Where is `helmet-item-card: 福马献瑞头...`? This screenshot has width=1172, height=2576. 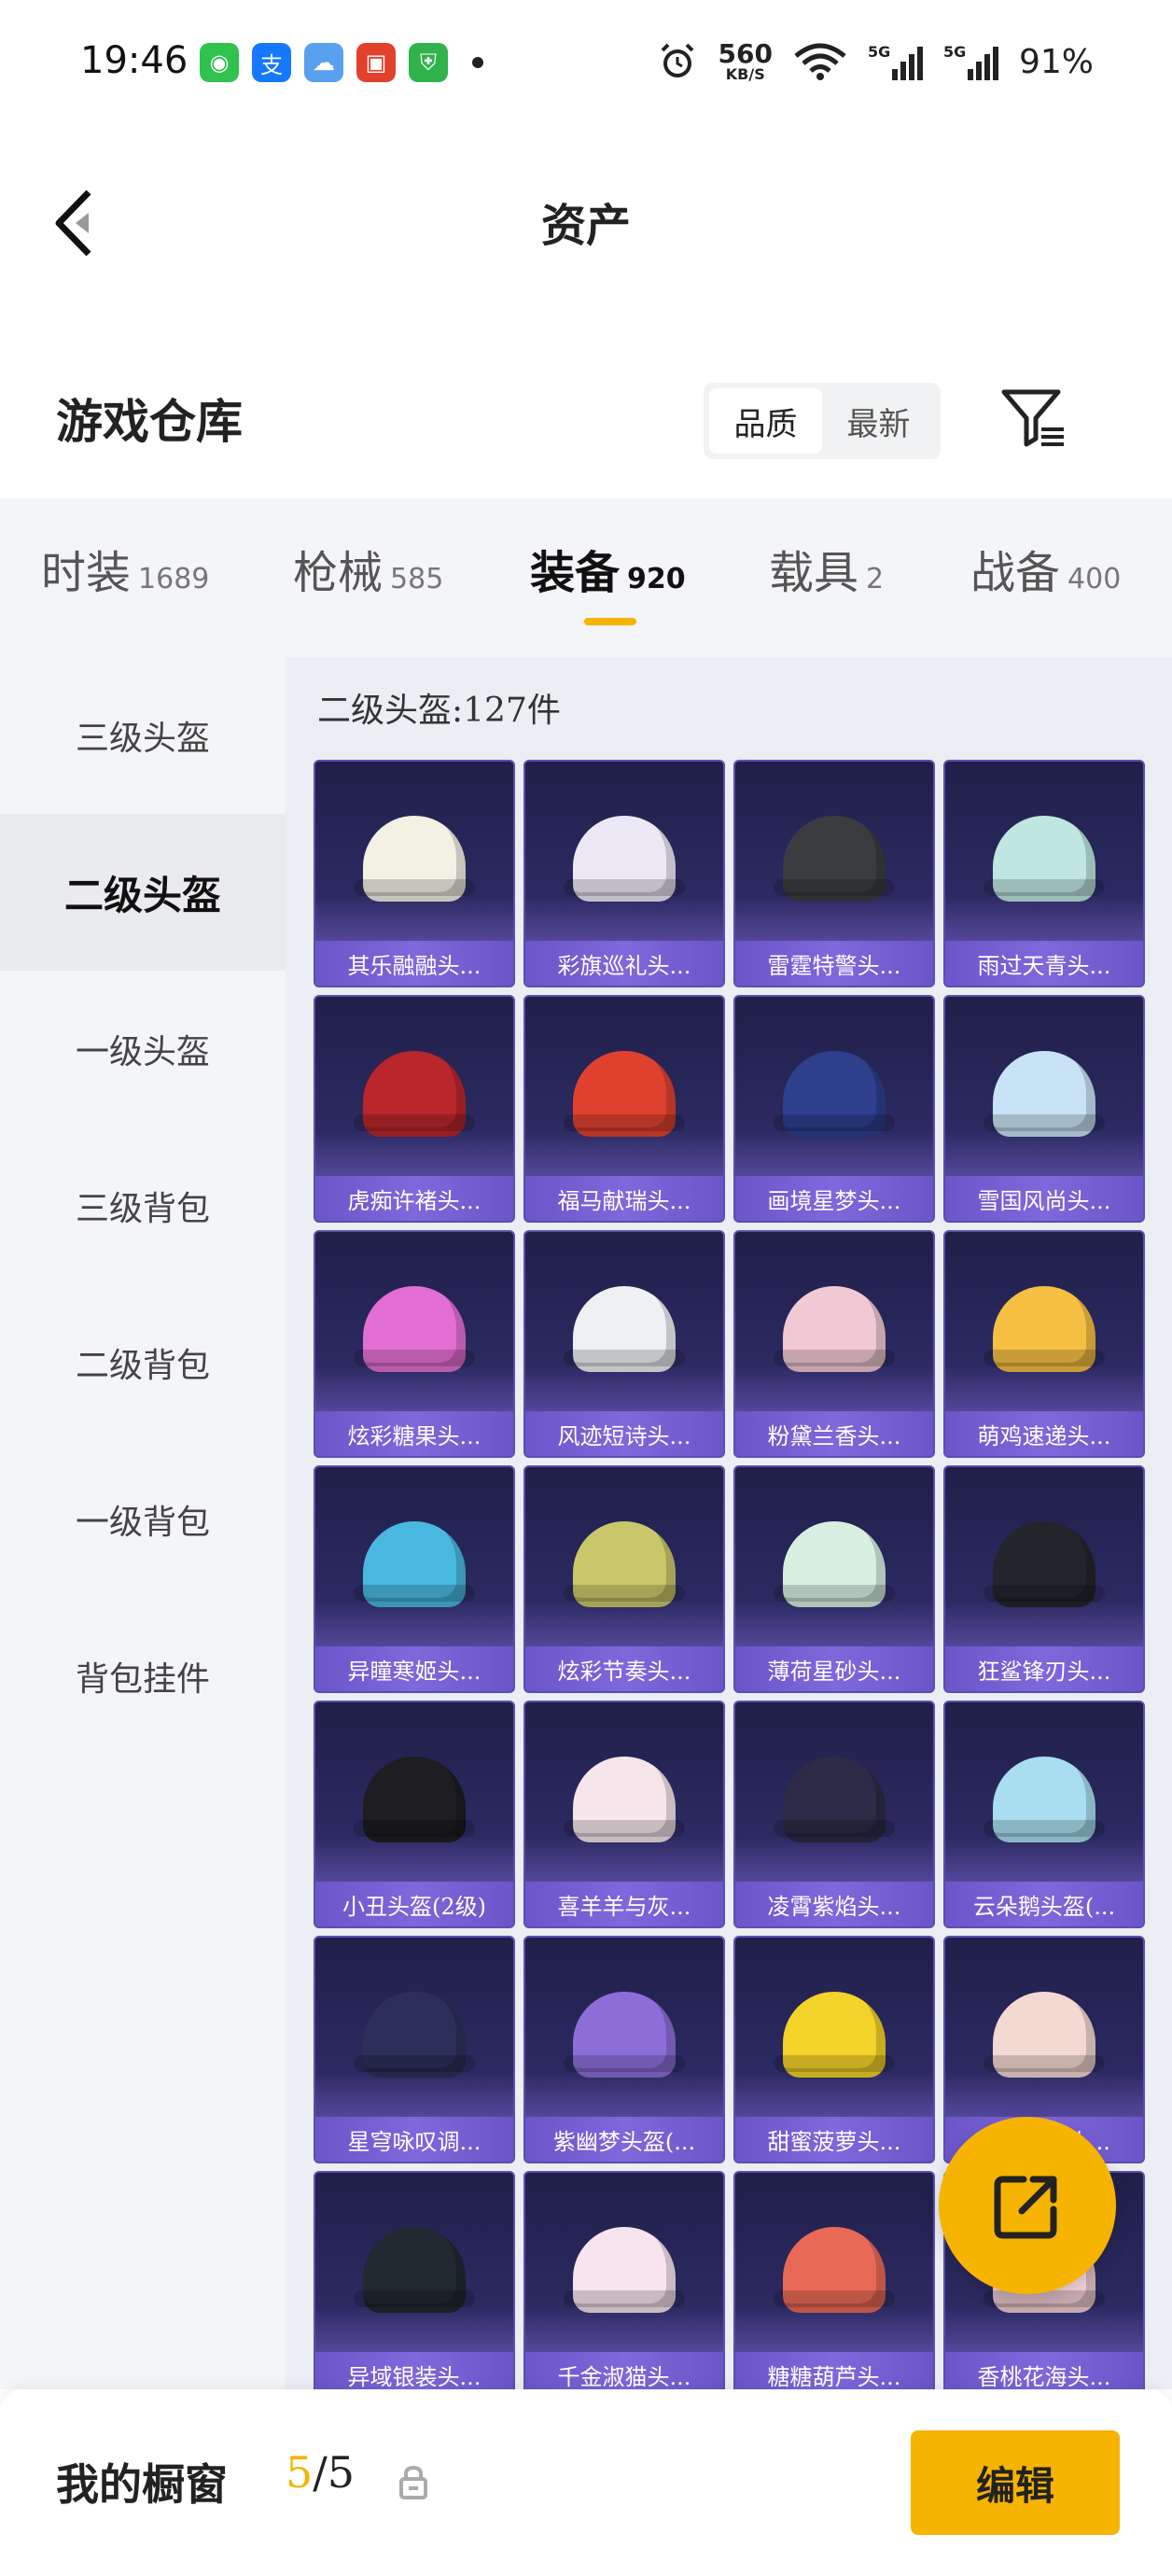 helmet-item-card: 福马献瑞头... is located at coordinates (624, 1109).